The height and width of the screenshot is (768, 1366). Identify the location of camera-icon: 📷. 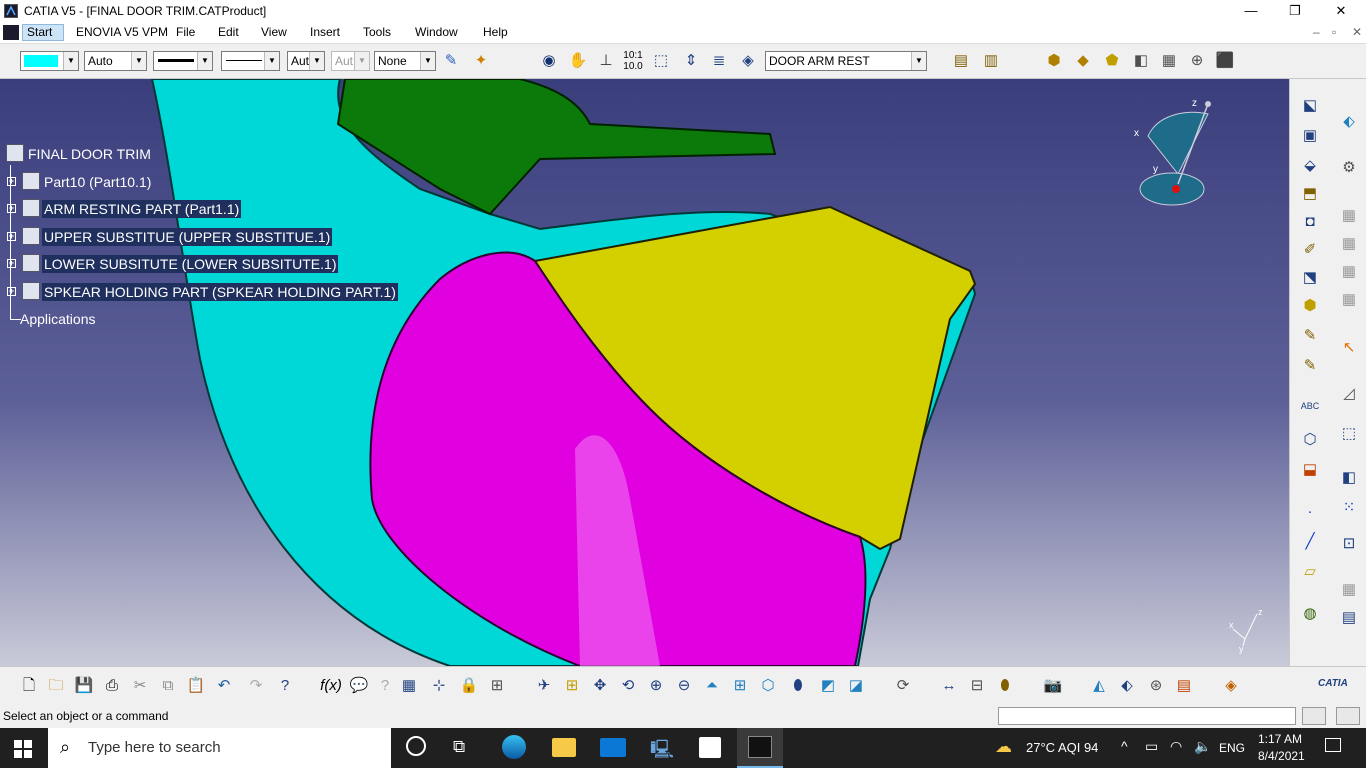
(1053, 686).